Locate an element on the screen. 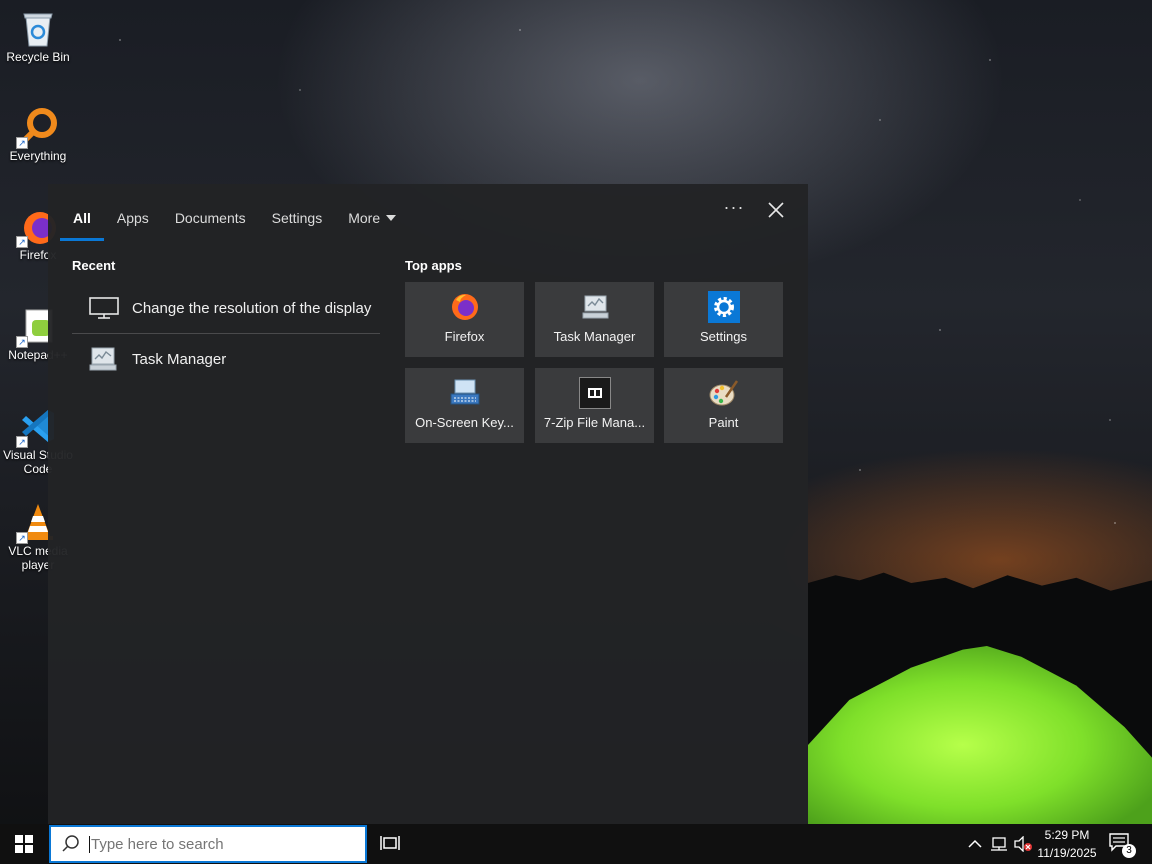 The width and height of the screenshot is (1152, 864). show-hidden-icons-button is located at coordinates (975, 844).